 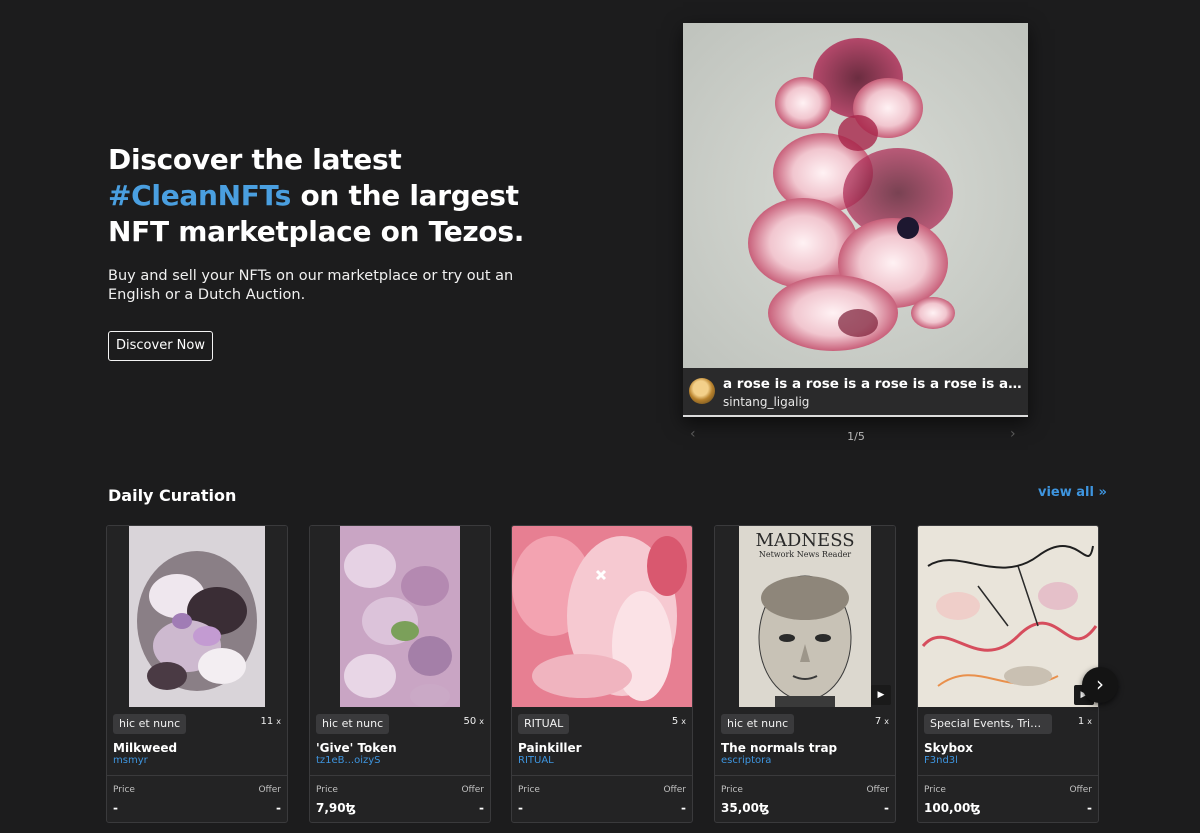 I want to click on play-icon: ▶, so click(x=881, y=695).